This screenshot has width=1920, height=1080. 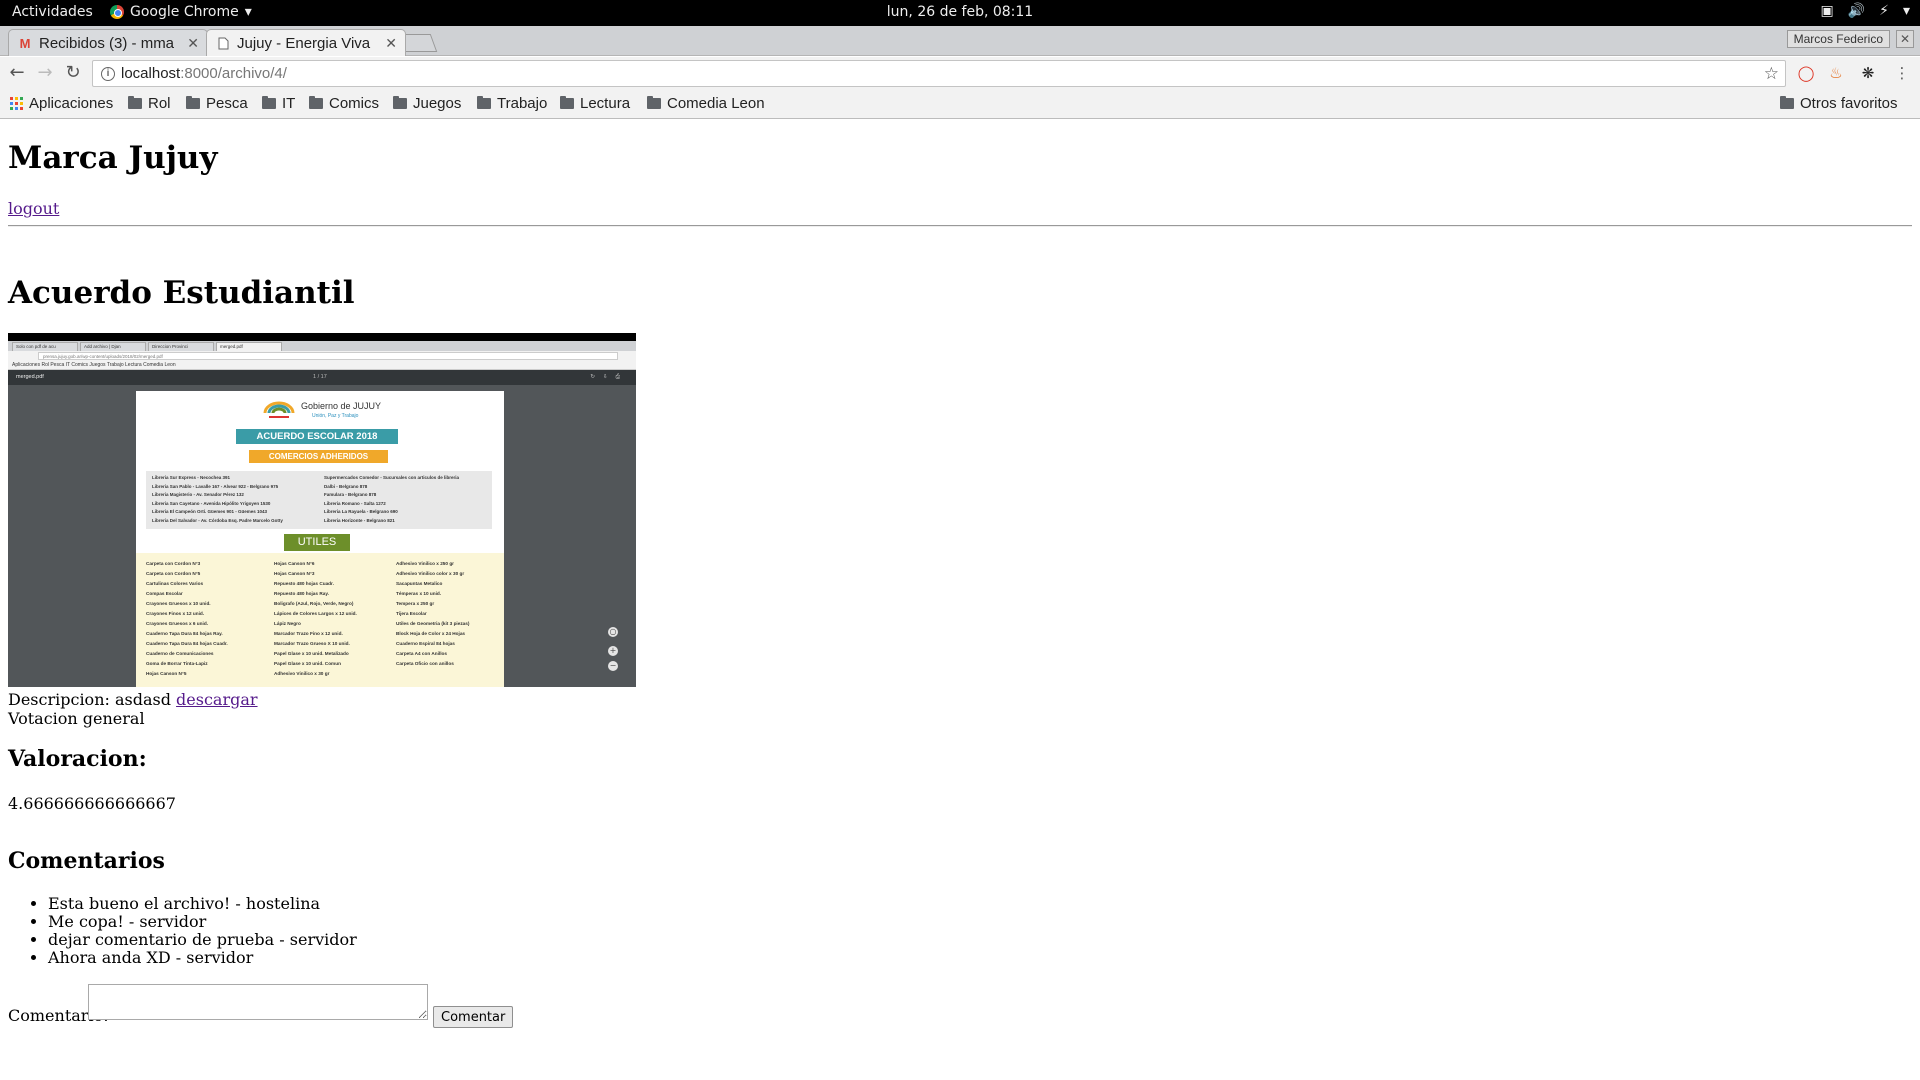 What do you see at coordinates (204, 73) in the screenshot?
I see `url-text: localhost:8000/archivo/4/` at bounding box center [204, 73].